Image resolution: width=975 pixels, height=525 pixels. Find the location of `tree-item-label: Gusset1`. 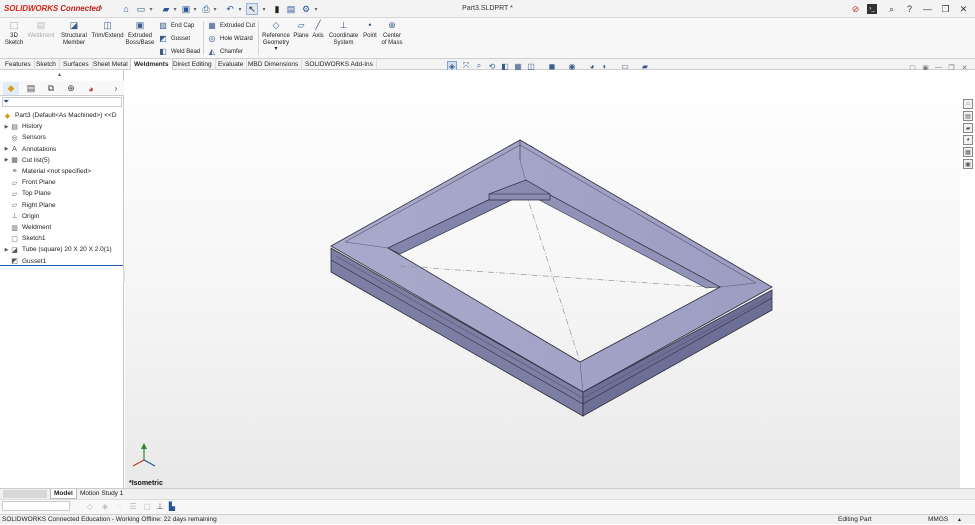

tree-item-label: Gusset1 is located at coordinates (34, 261).